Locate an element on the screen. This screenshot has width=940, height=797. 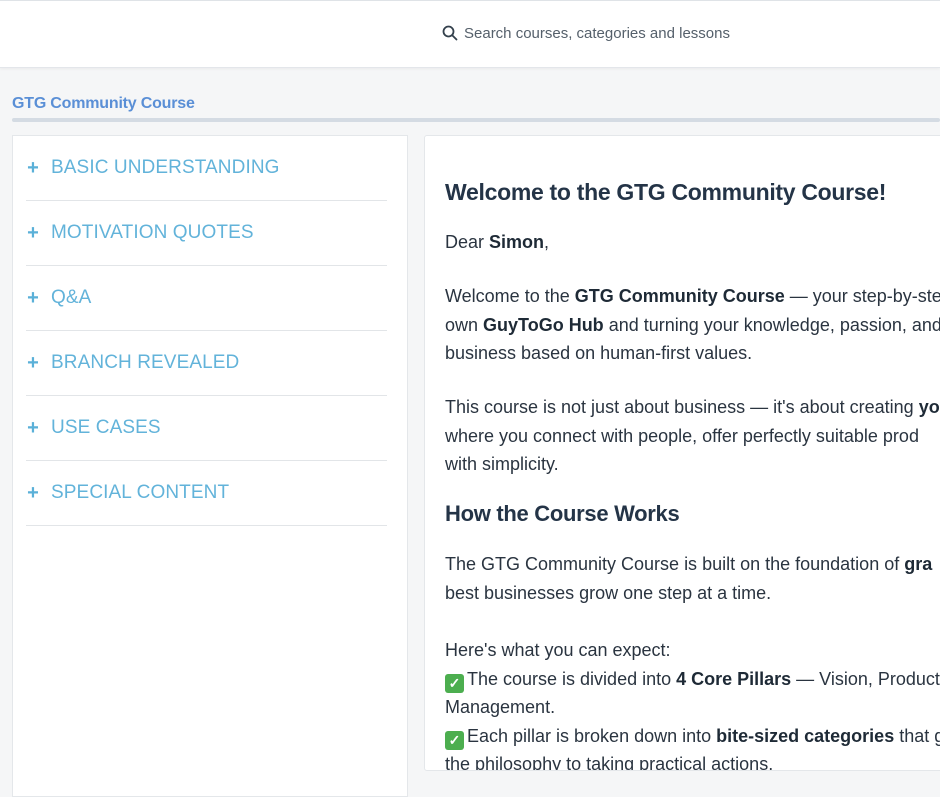
sidebar-item-branch-revealed: + BRANCH REVEALED is located at coordinates (206, 363).